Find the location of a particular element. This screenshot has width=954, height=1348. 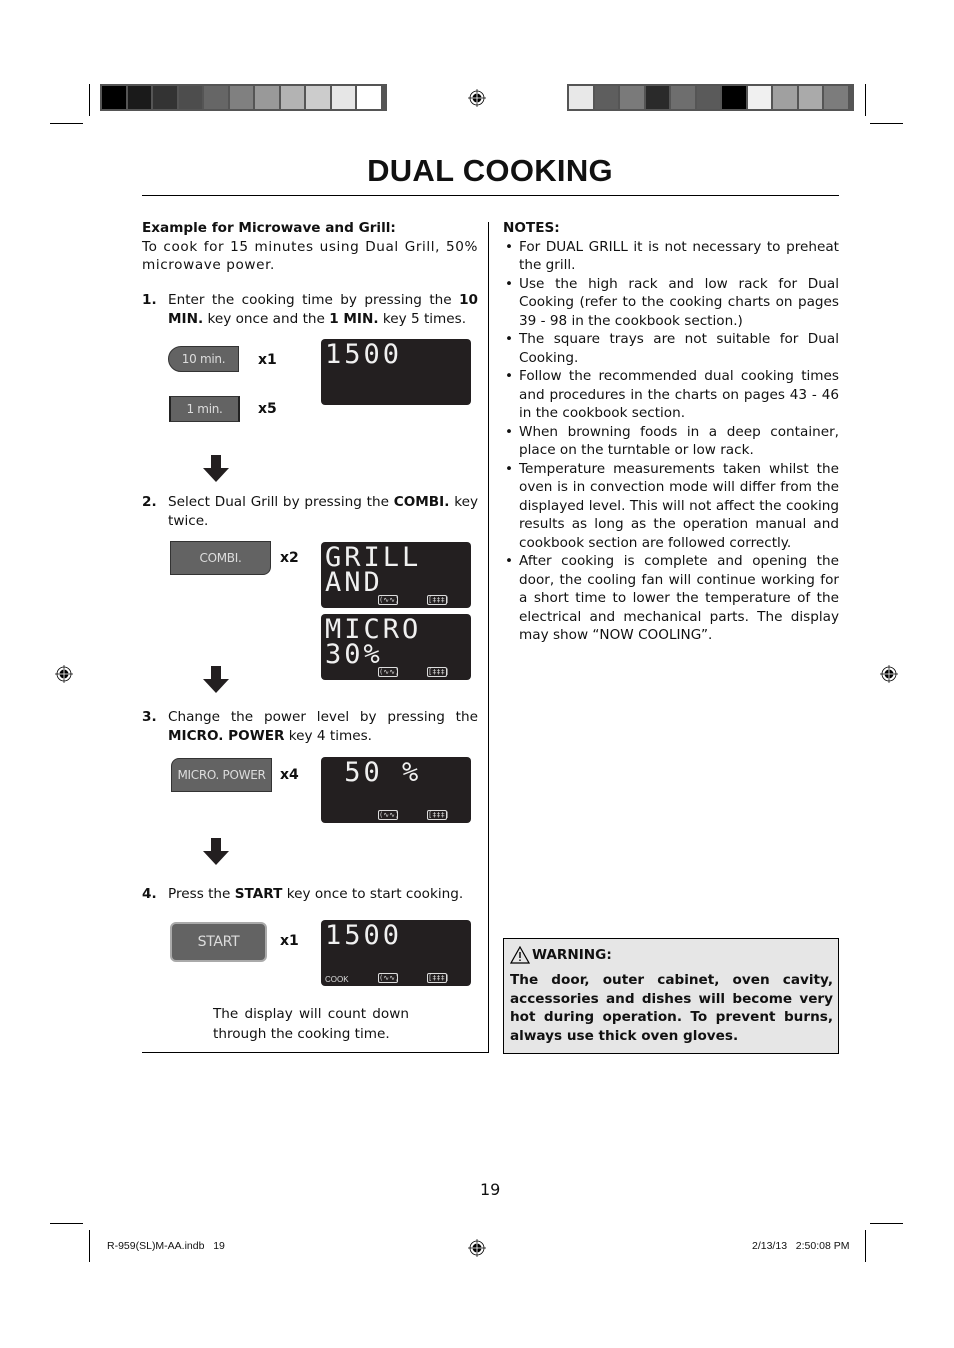

cook-indicator: COOK is located at coordinates (337, 979).